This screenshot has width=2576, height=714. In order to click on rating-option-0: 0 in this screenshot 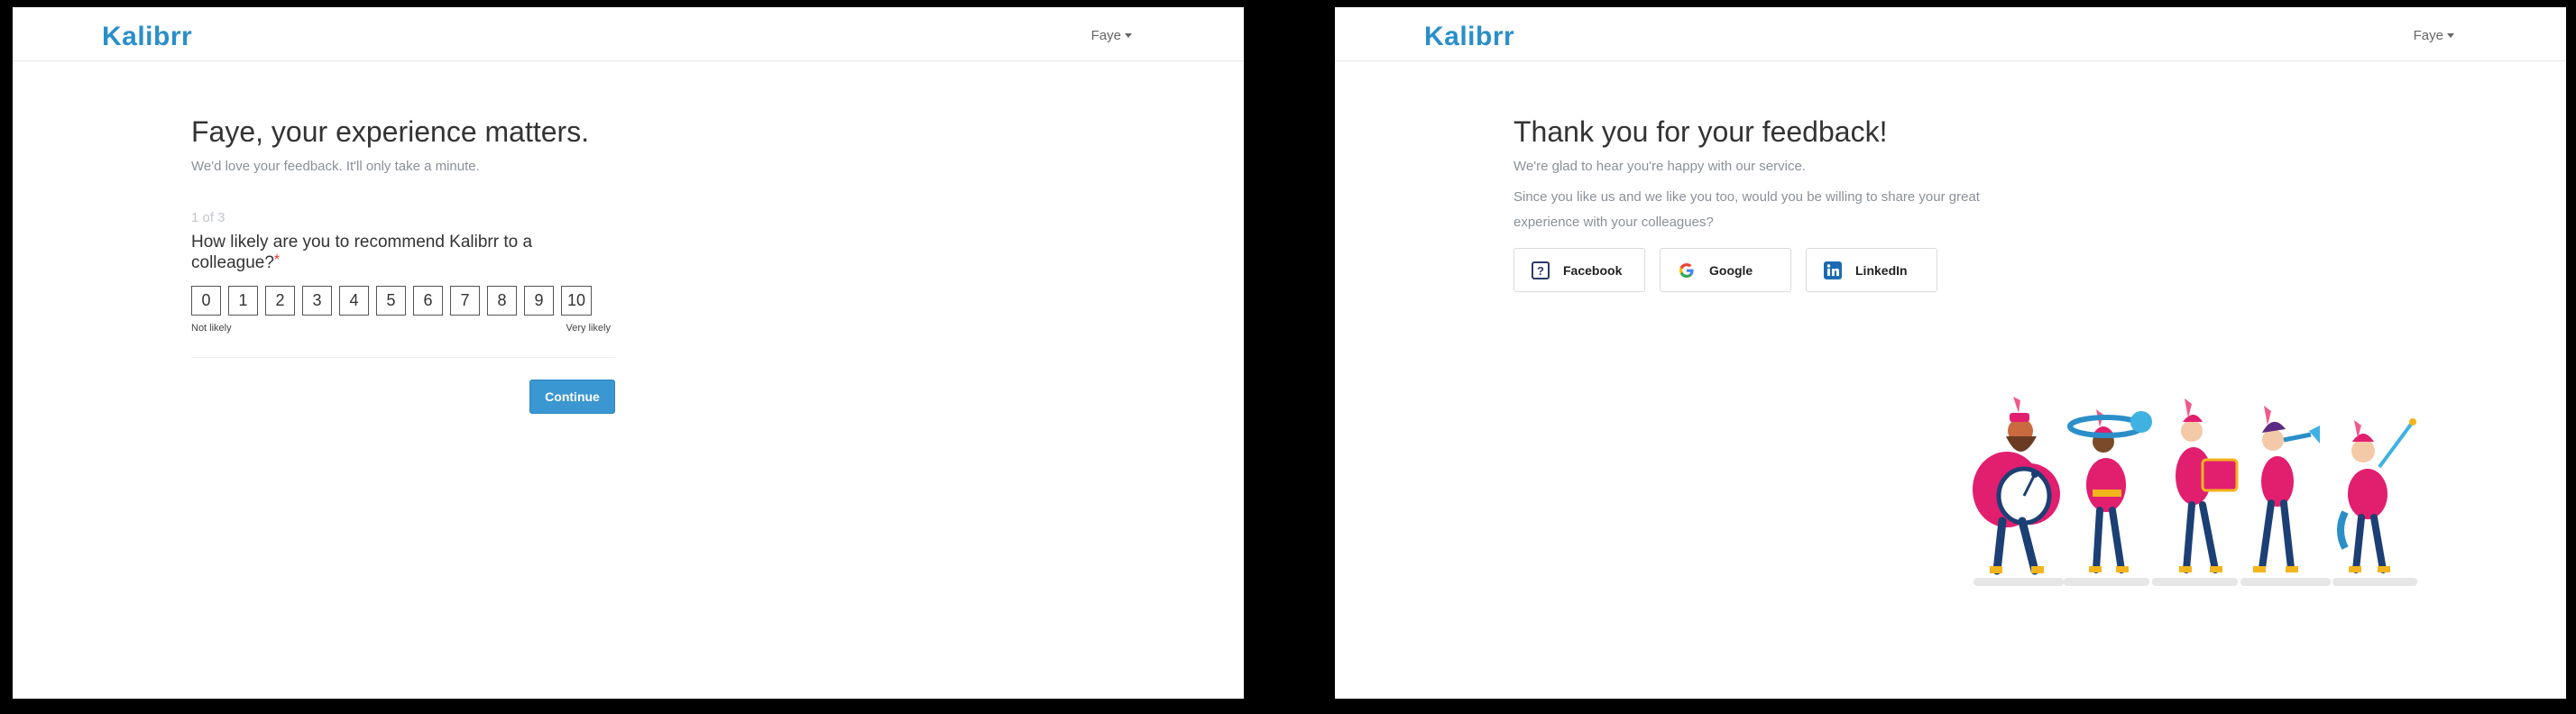, I will do `click(206, 301)`.